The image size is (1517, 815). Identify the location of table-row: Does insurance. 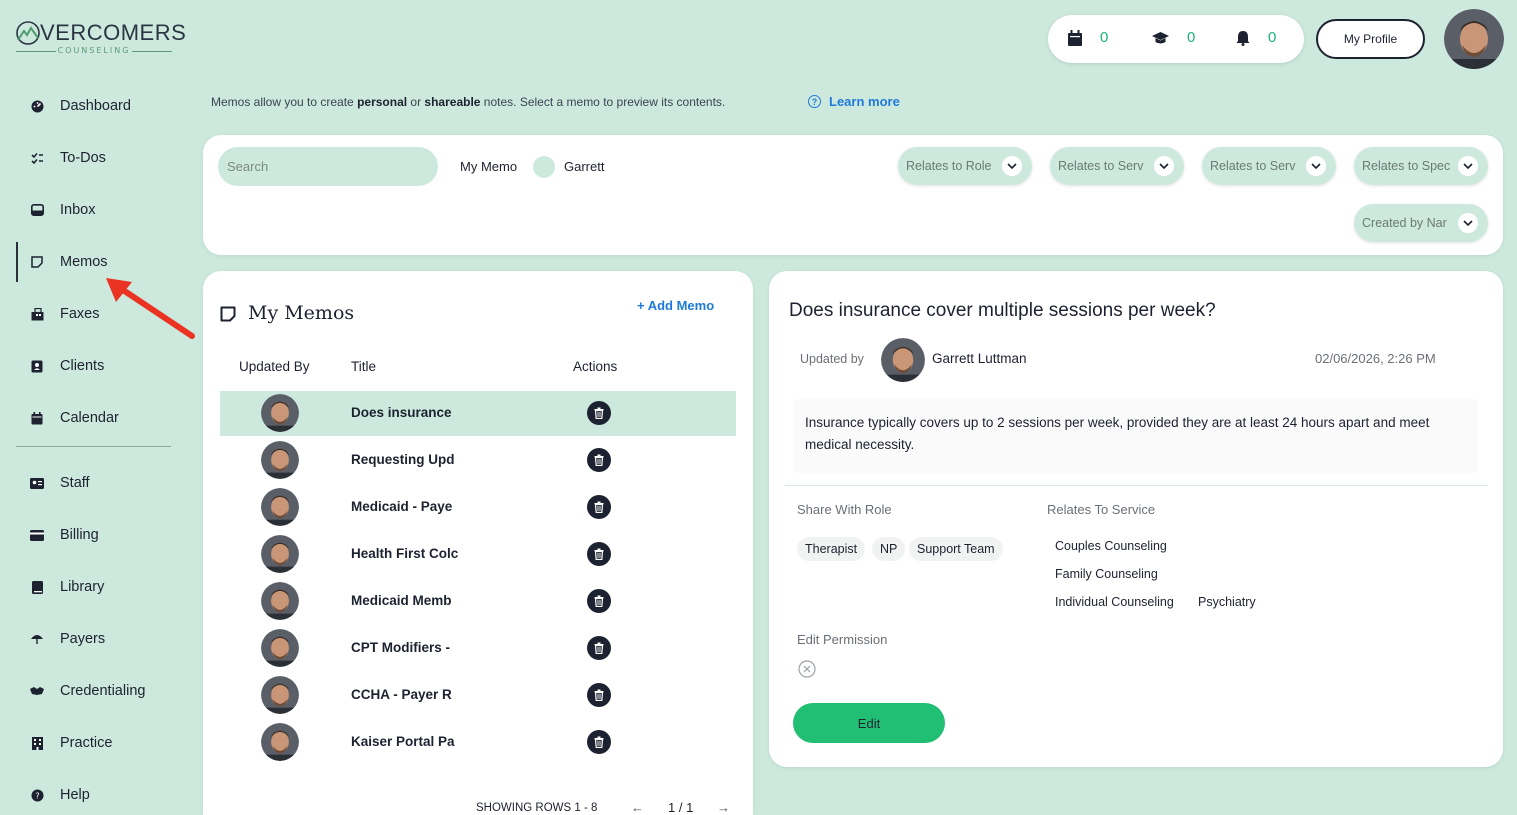
(478, 413).